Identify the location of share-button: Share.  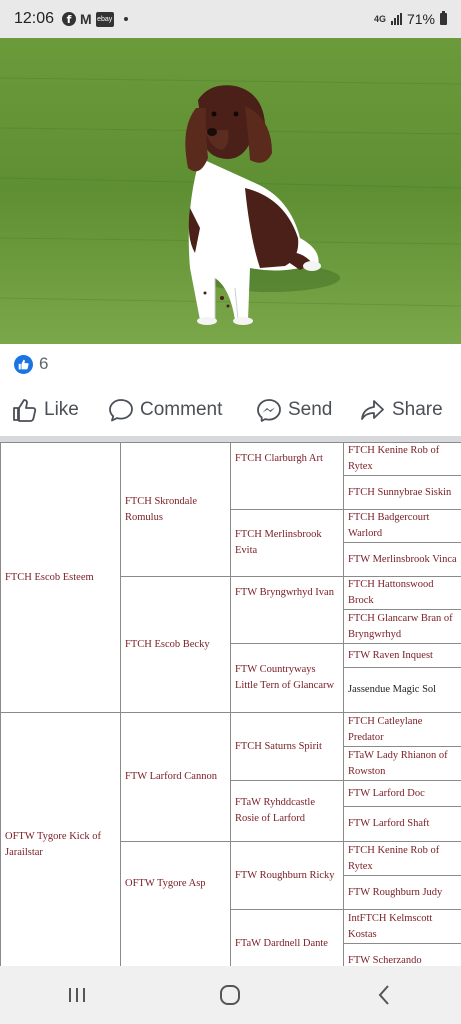
(401, 410).